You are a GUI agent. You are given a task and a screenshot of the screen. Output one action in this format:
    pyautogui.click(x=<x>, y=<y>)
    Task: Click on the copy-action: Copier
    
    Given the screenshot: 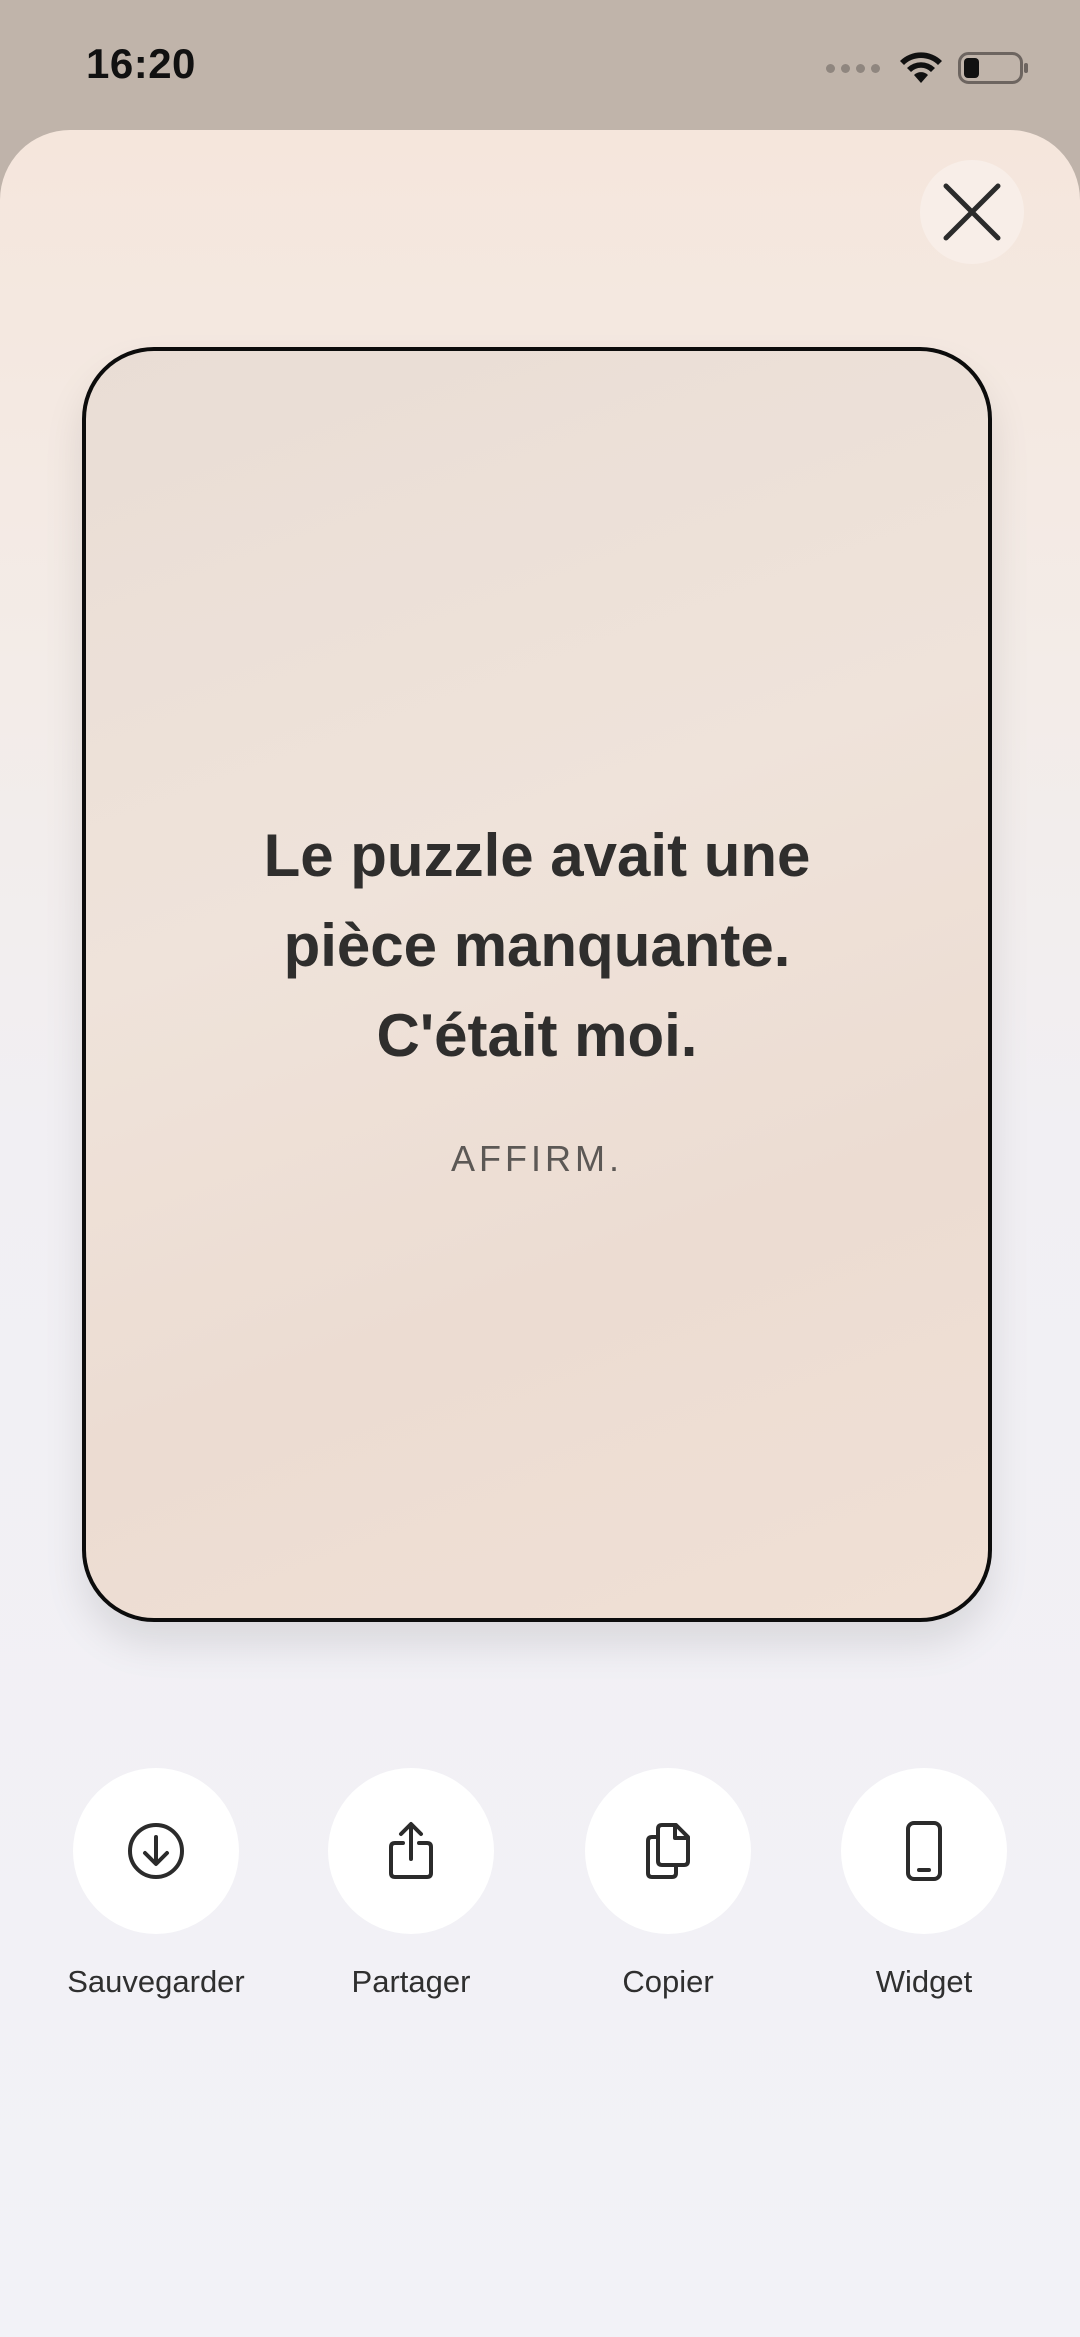 What is the action you would take?
    pyautogui.click(x=668, y=1884)
    